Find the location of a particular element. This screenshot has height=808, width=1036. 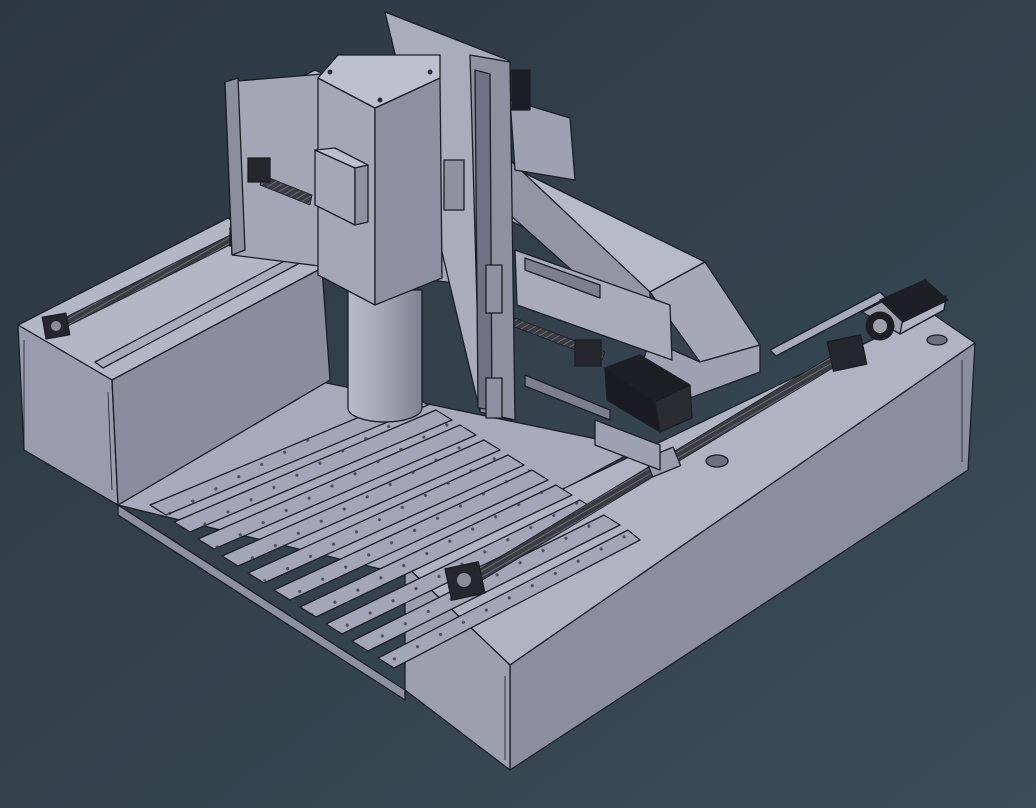

z-rail is located at coordinates (483, 240).